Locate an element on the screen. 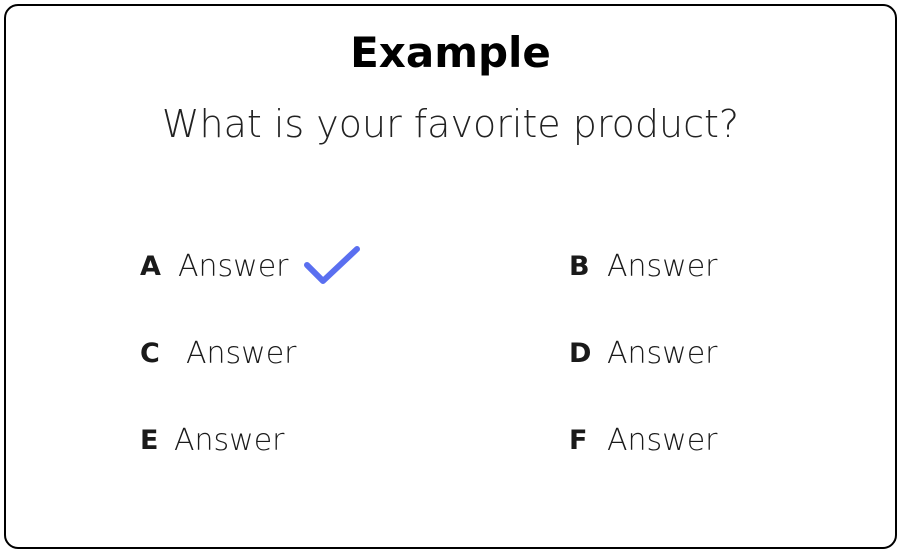  option-f: F Answer is located at coordinates (643, 440).